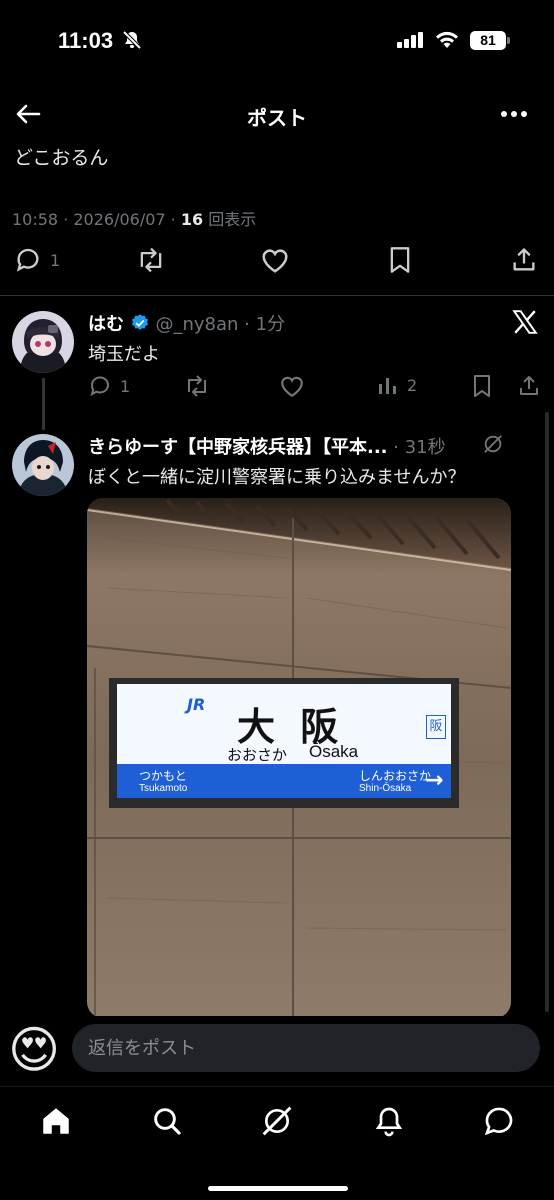  What do you see at coordinates (277, 477) in the screenshot?
I see `reply-text: ぼくと一緒に淀川警察署に乗り込みませんか？` at bounding box center [277, 477].